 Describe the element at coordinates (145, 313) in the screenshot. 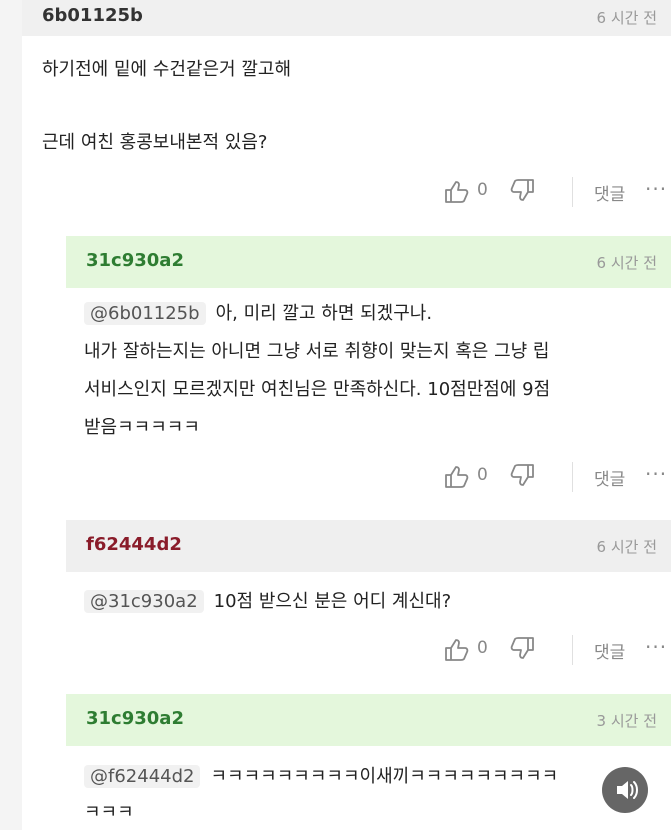

I see `mention-tag: @6b01125b` at that location.